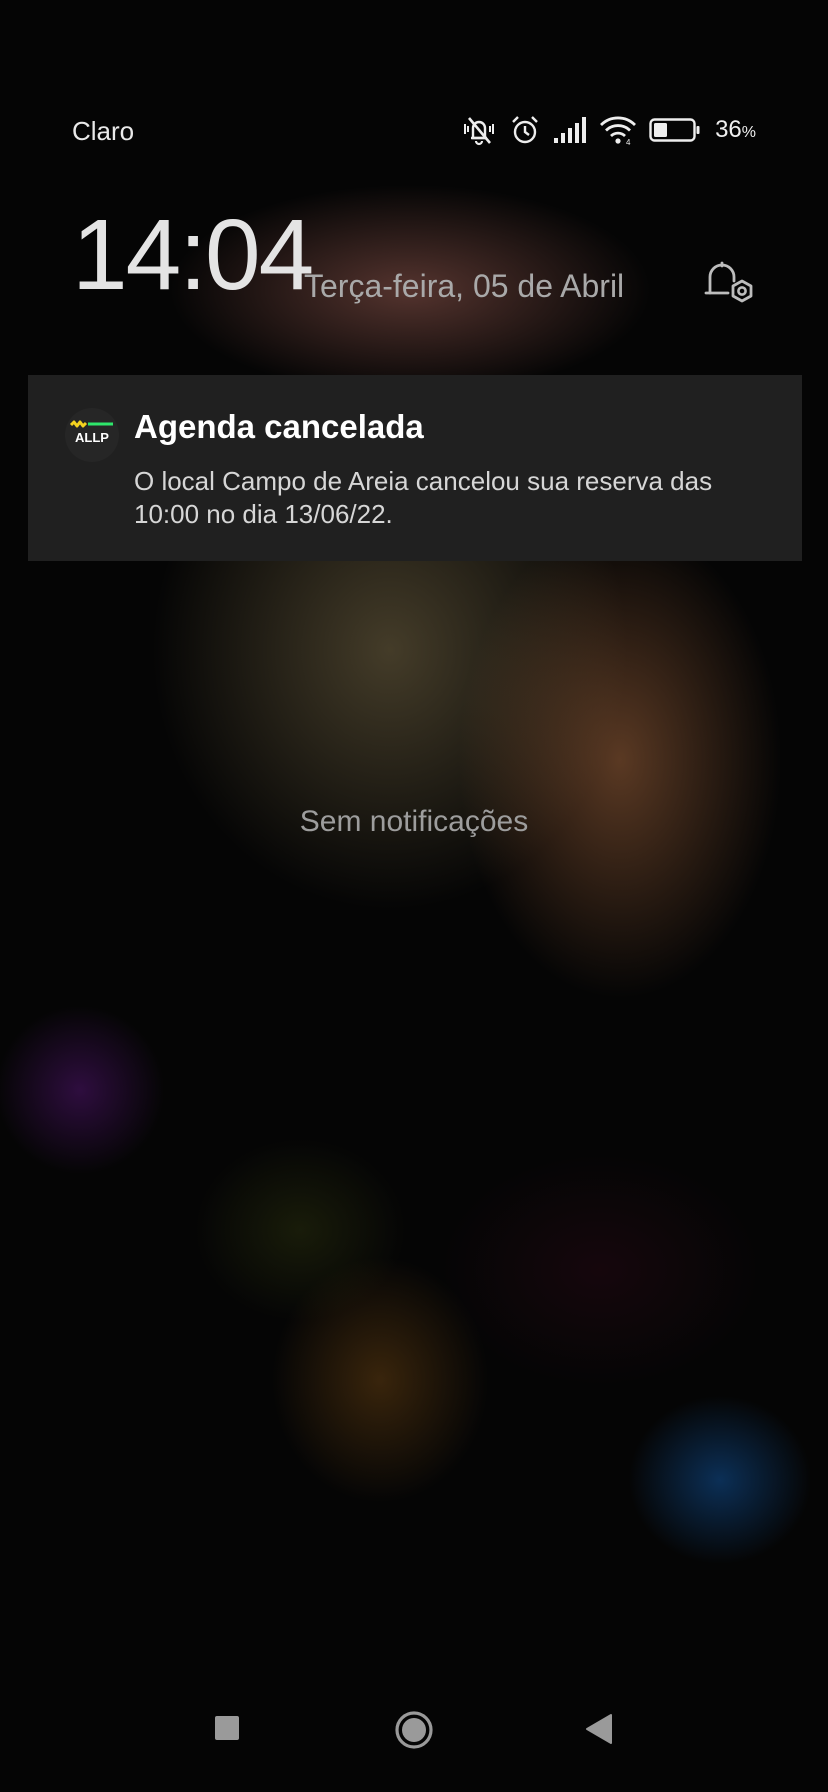  I want to click on allp-logo-text: ALLP, so click(92, 437).